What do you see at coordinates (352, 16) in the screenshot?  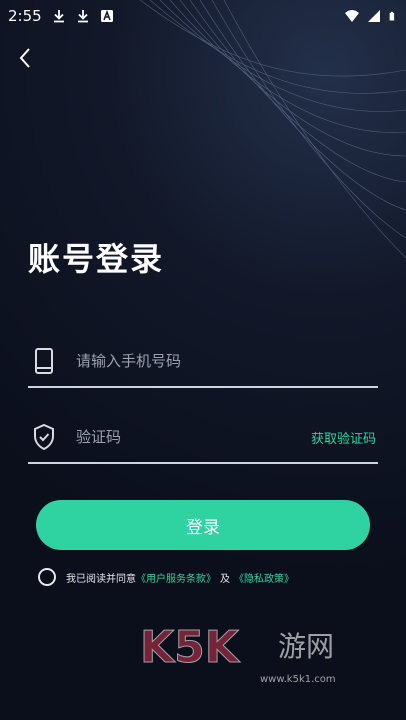 I see `wifi-icon` at bounding box center [352, 16].